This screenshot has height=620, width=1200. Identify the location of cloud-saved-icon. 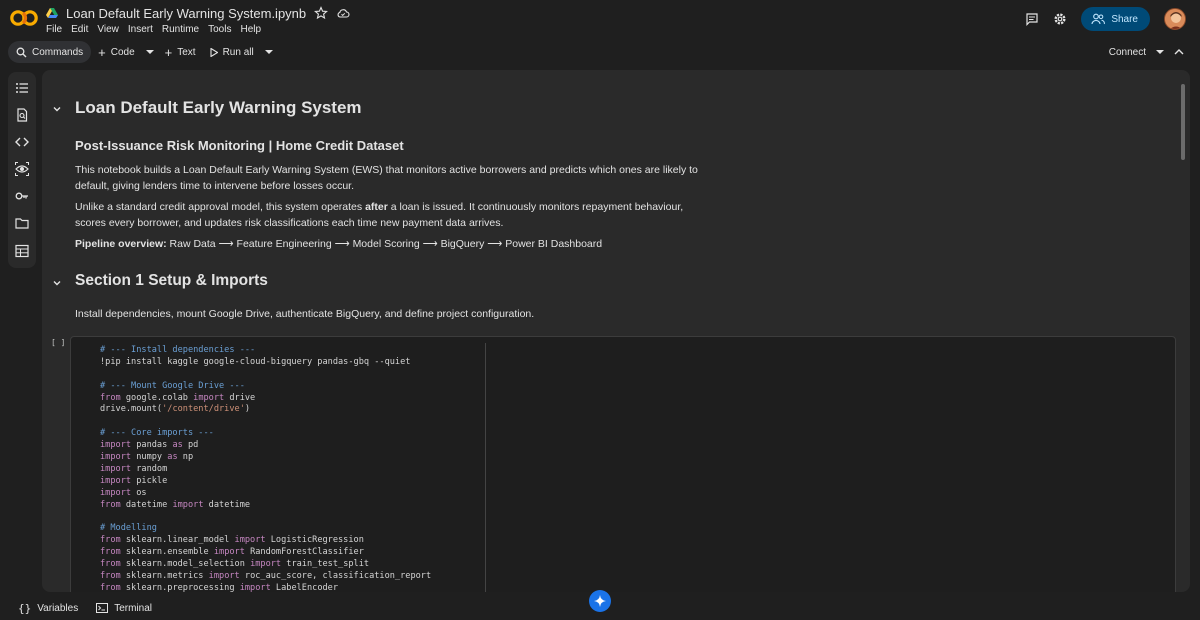
(343, 13).